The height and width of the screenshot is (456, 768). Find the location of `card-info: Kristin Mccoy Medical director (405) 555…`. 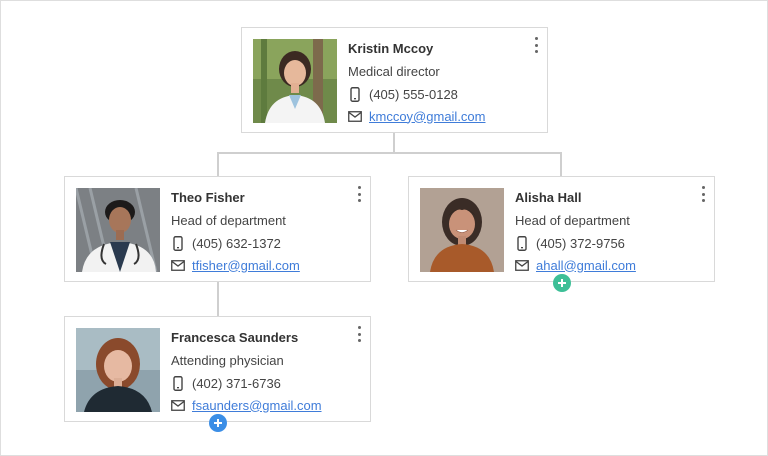

card-info: Kristin Mccoy Medical director (405) 555… is located at coordinates (417, 82).